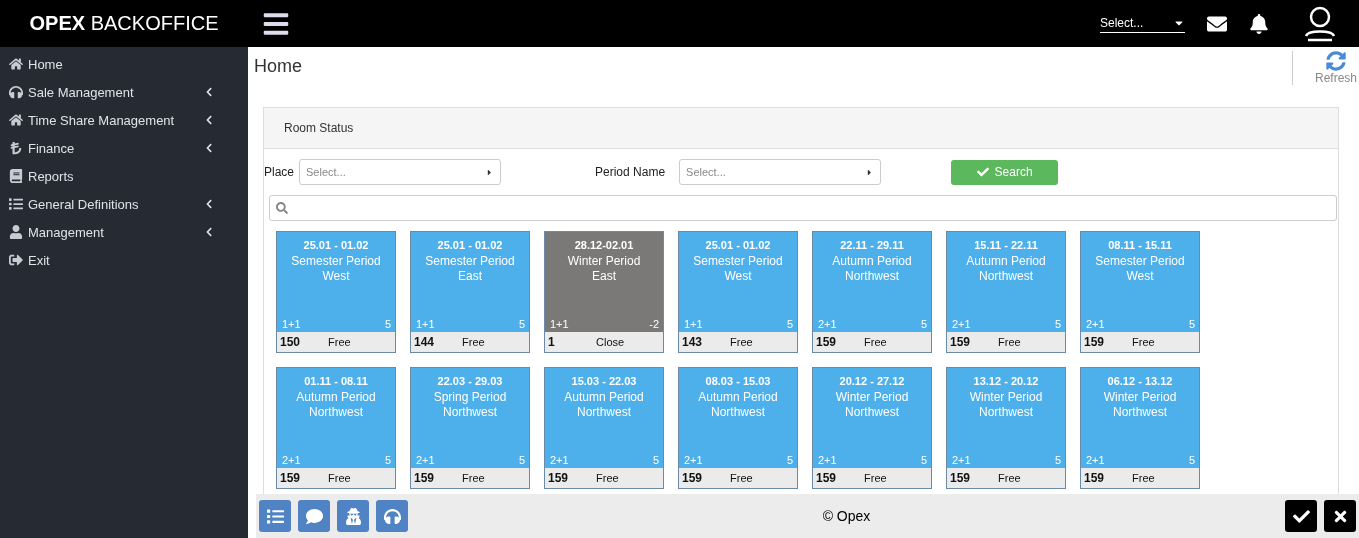 The height and width of the screenshot is (538, 1359). Describe the element at coordinates (314, 516) in the screenshot. I see `chat-icon` at that location.